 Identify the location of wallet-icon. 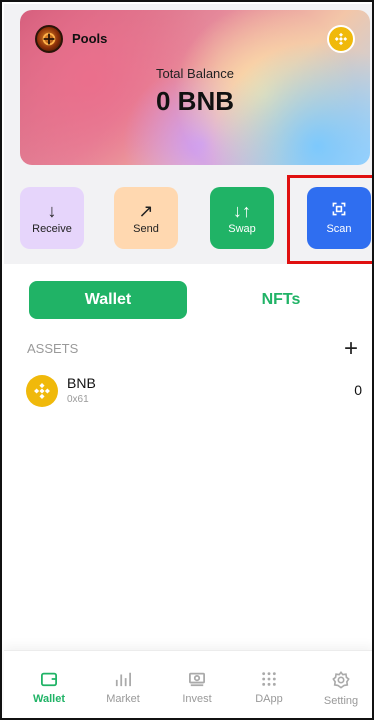
(49, 679).